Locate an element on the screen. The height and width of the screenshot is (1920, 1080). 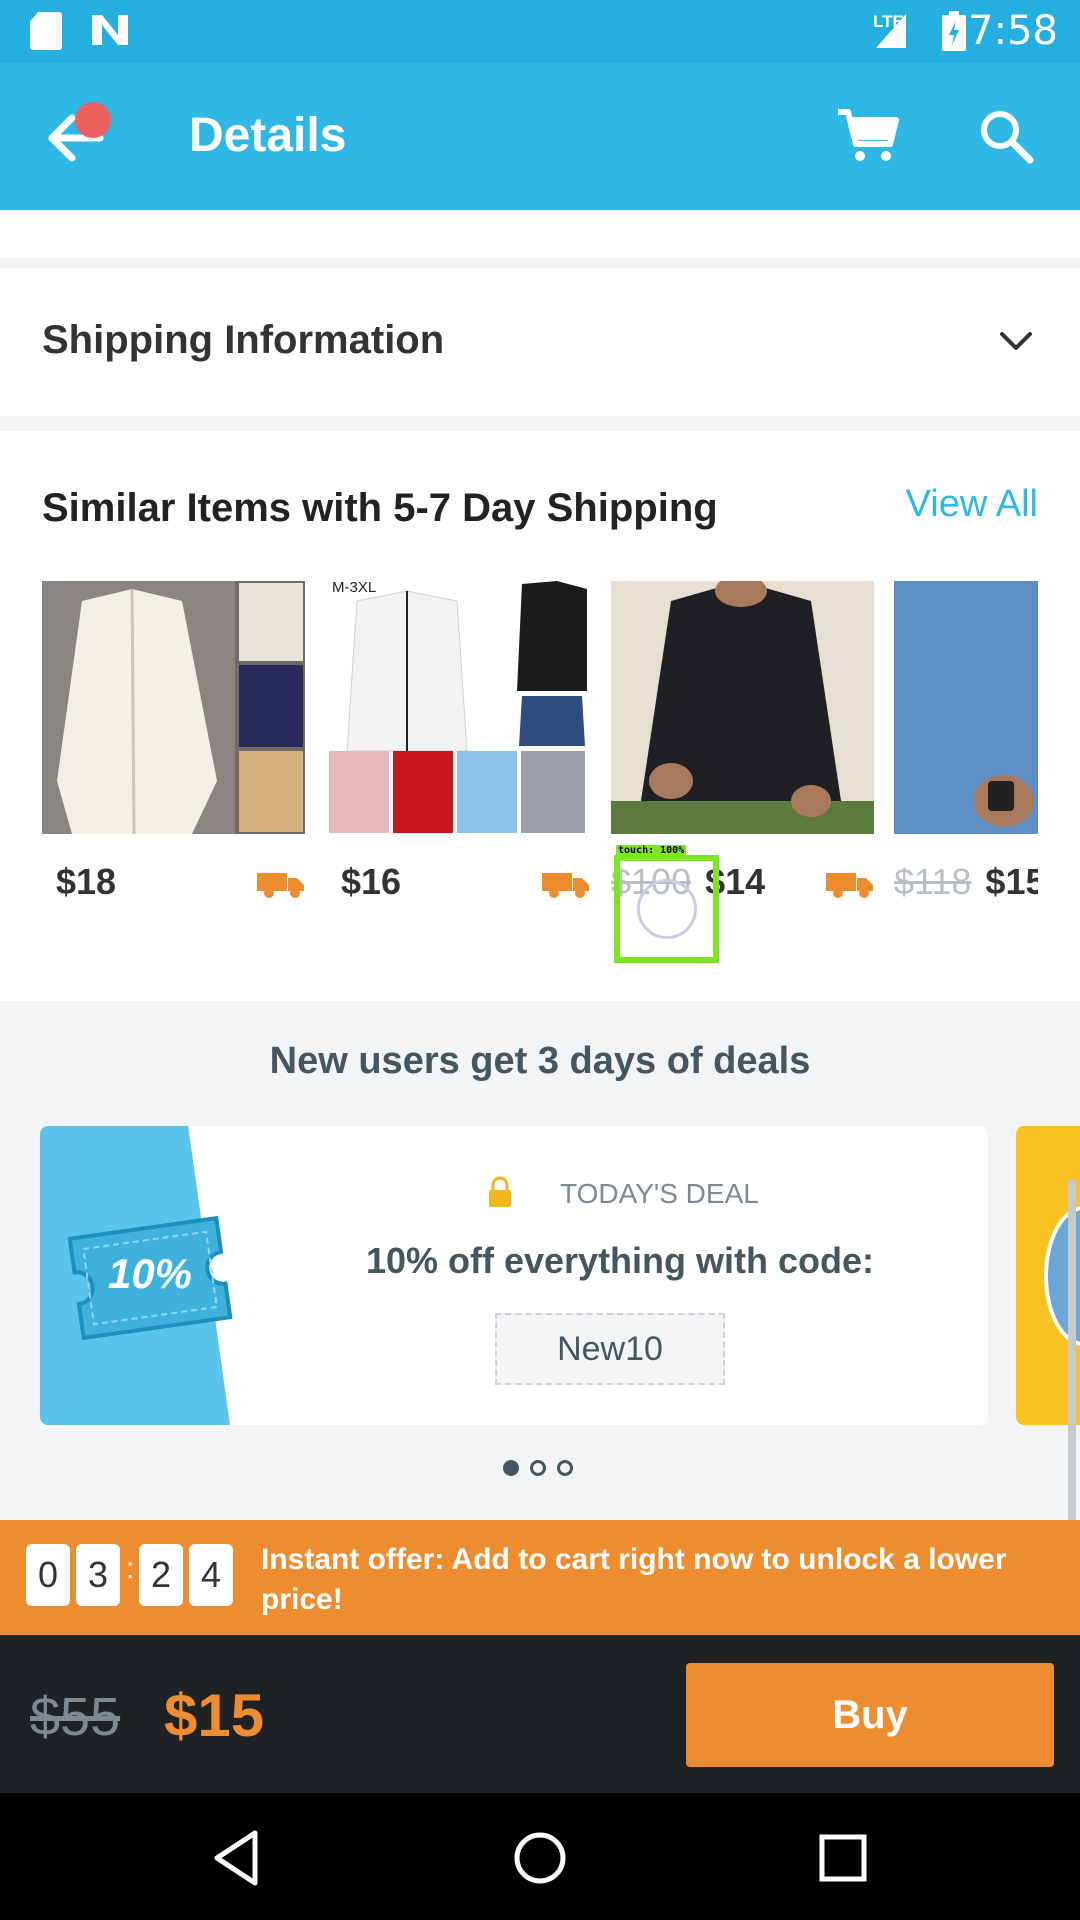
product-price: $118 $15 is located at coordinates (966, 882).